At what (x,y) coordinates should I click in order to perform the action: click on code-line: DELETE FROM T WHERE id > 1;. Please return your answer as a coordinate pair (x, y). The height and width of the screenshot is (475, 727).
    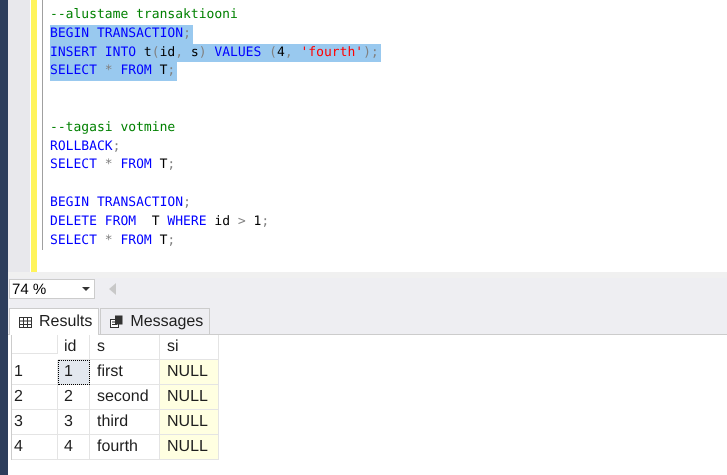
    Looking at the image, I should click on (160, 221).